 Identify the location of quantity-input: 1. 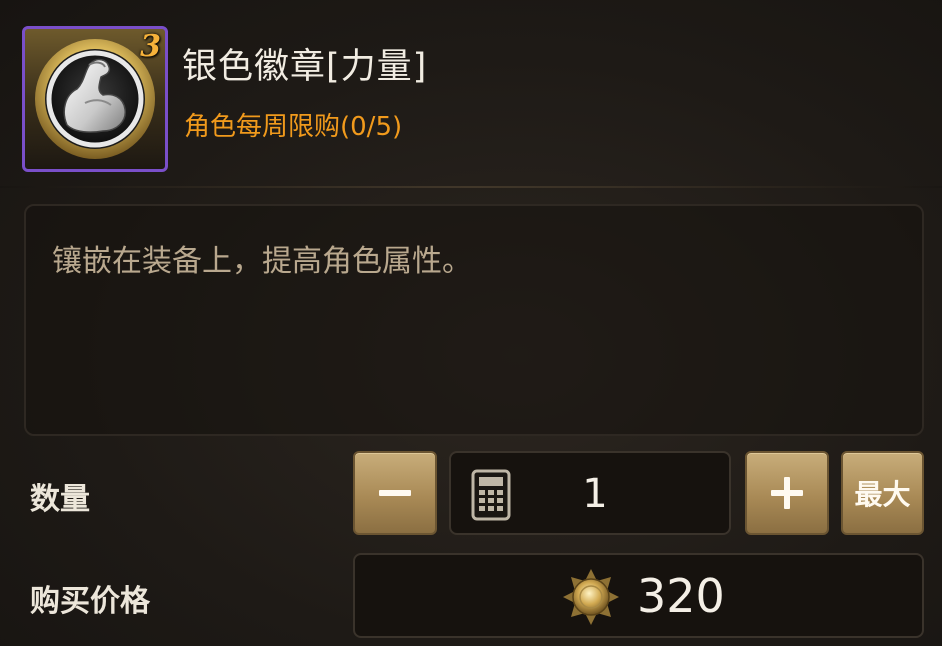
(590, 493).